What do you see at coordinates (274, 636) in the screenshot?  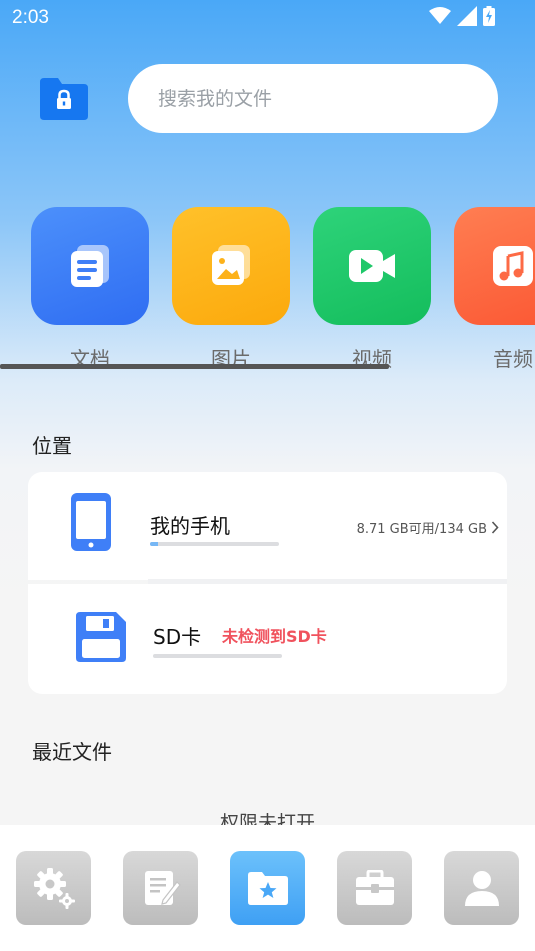 I see `sd-card-status: 未检测到SD卡` at bounding box center [274, 636].